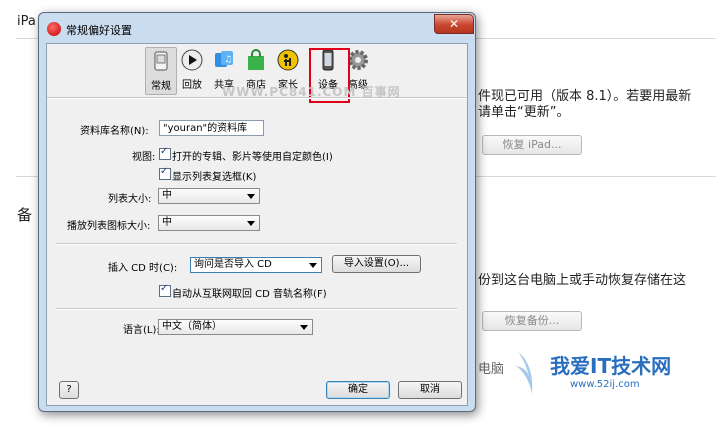 The image size is (720, 427). I want to click on backup-heading-fragment: 备, so click(25, 215).